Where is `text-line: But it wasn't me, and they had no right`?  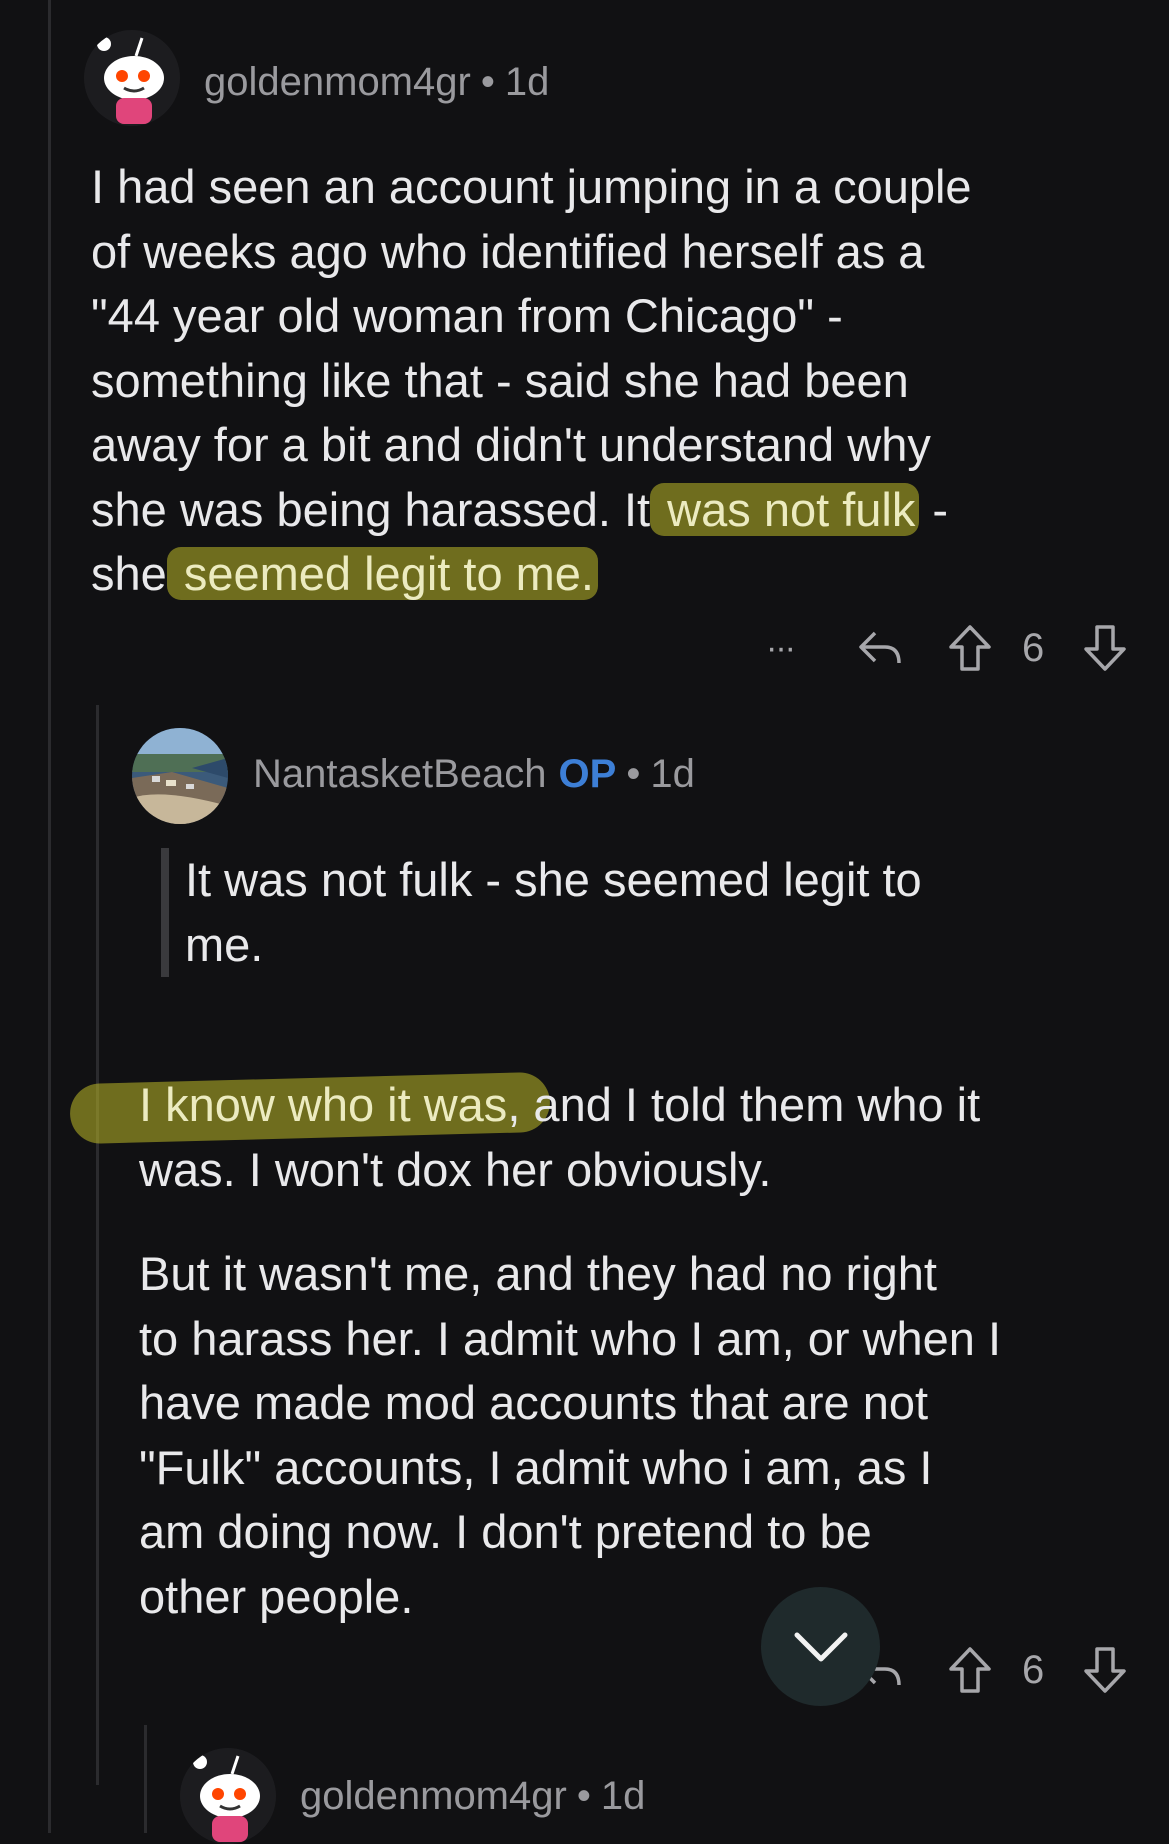 text-line: But it wasn't me, and they had no right is located at coordinates (538, 1273).